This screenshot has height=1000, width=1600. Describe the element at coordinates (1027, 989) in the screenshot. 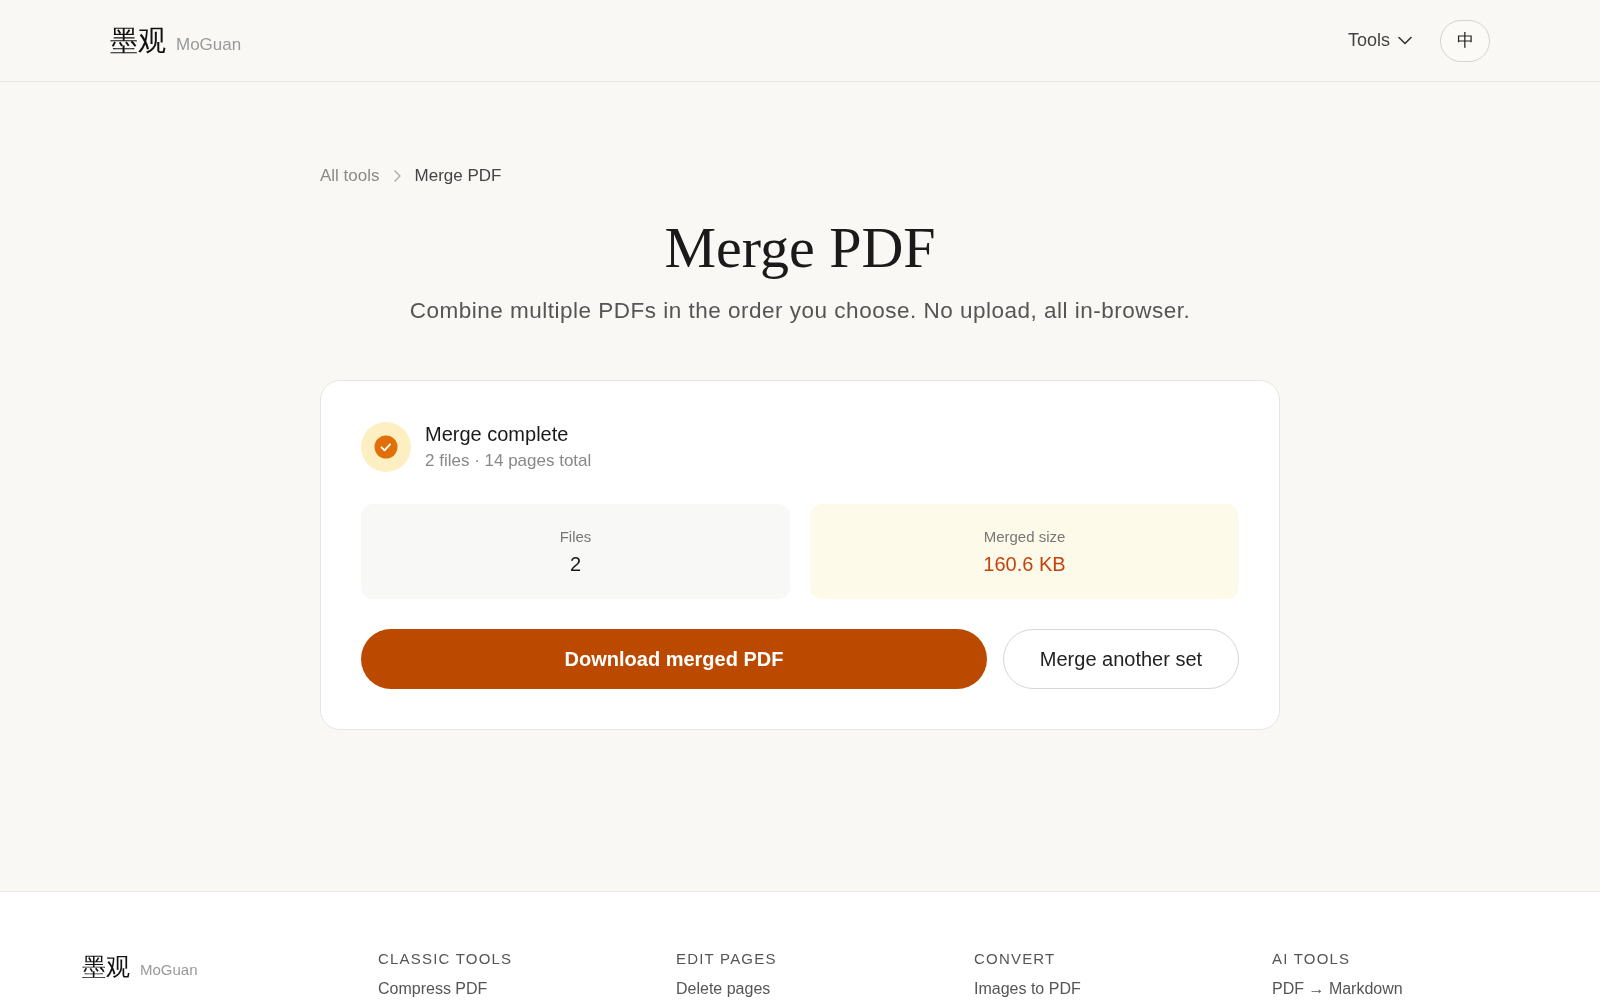

I see `footer-link: Images to PDF` at that location.